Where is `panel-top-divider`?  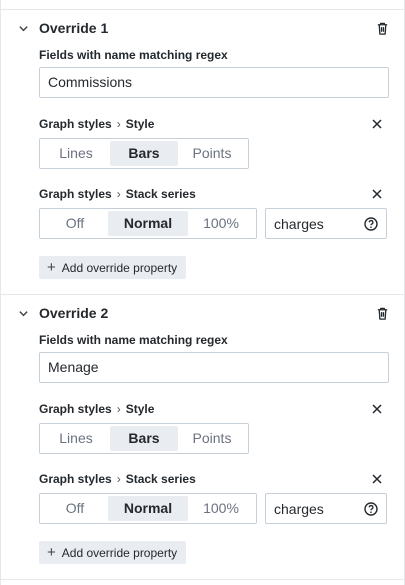
panel-top-divider is located at coordinates (202, 5).